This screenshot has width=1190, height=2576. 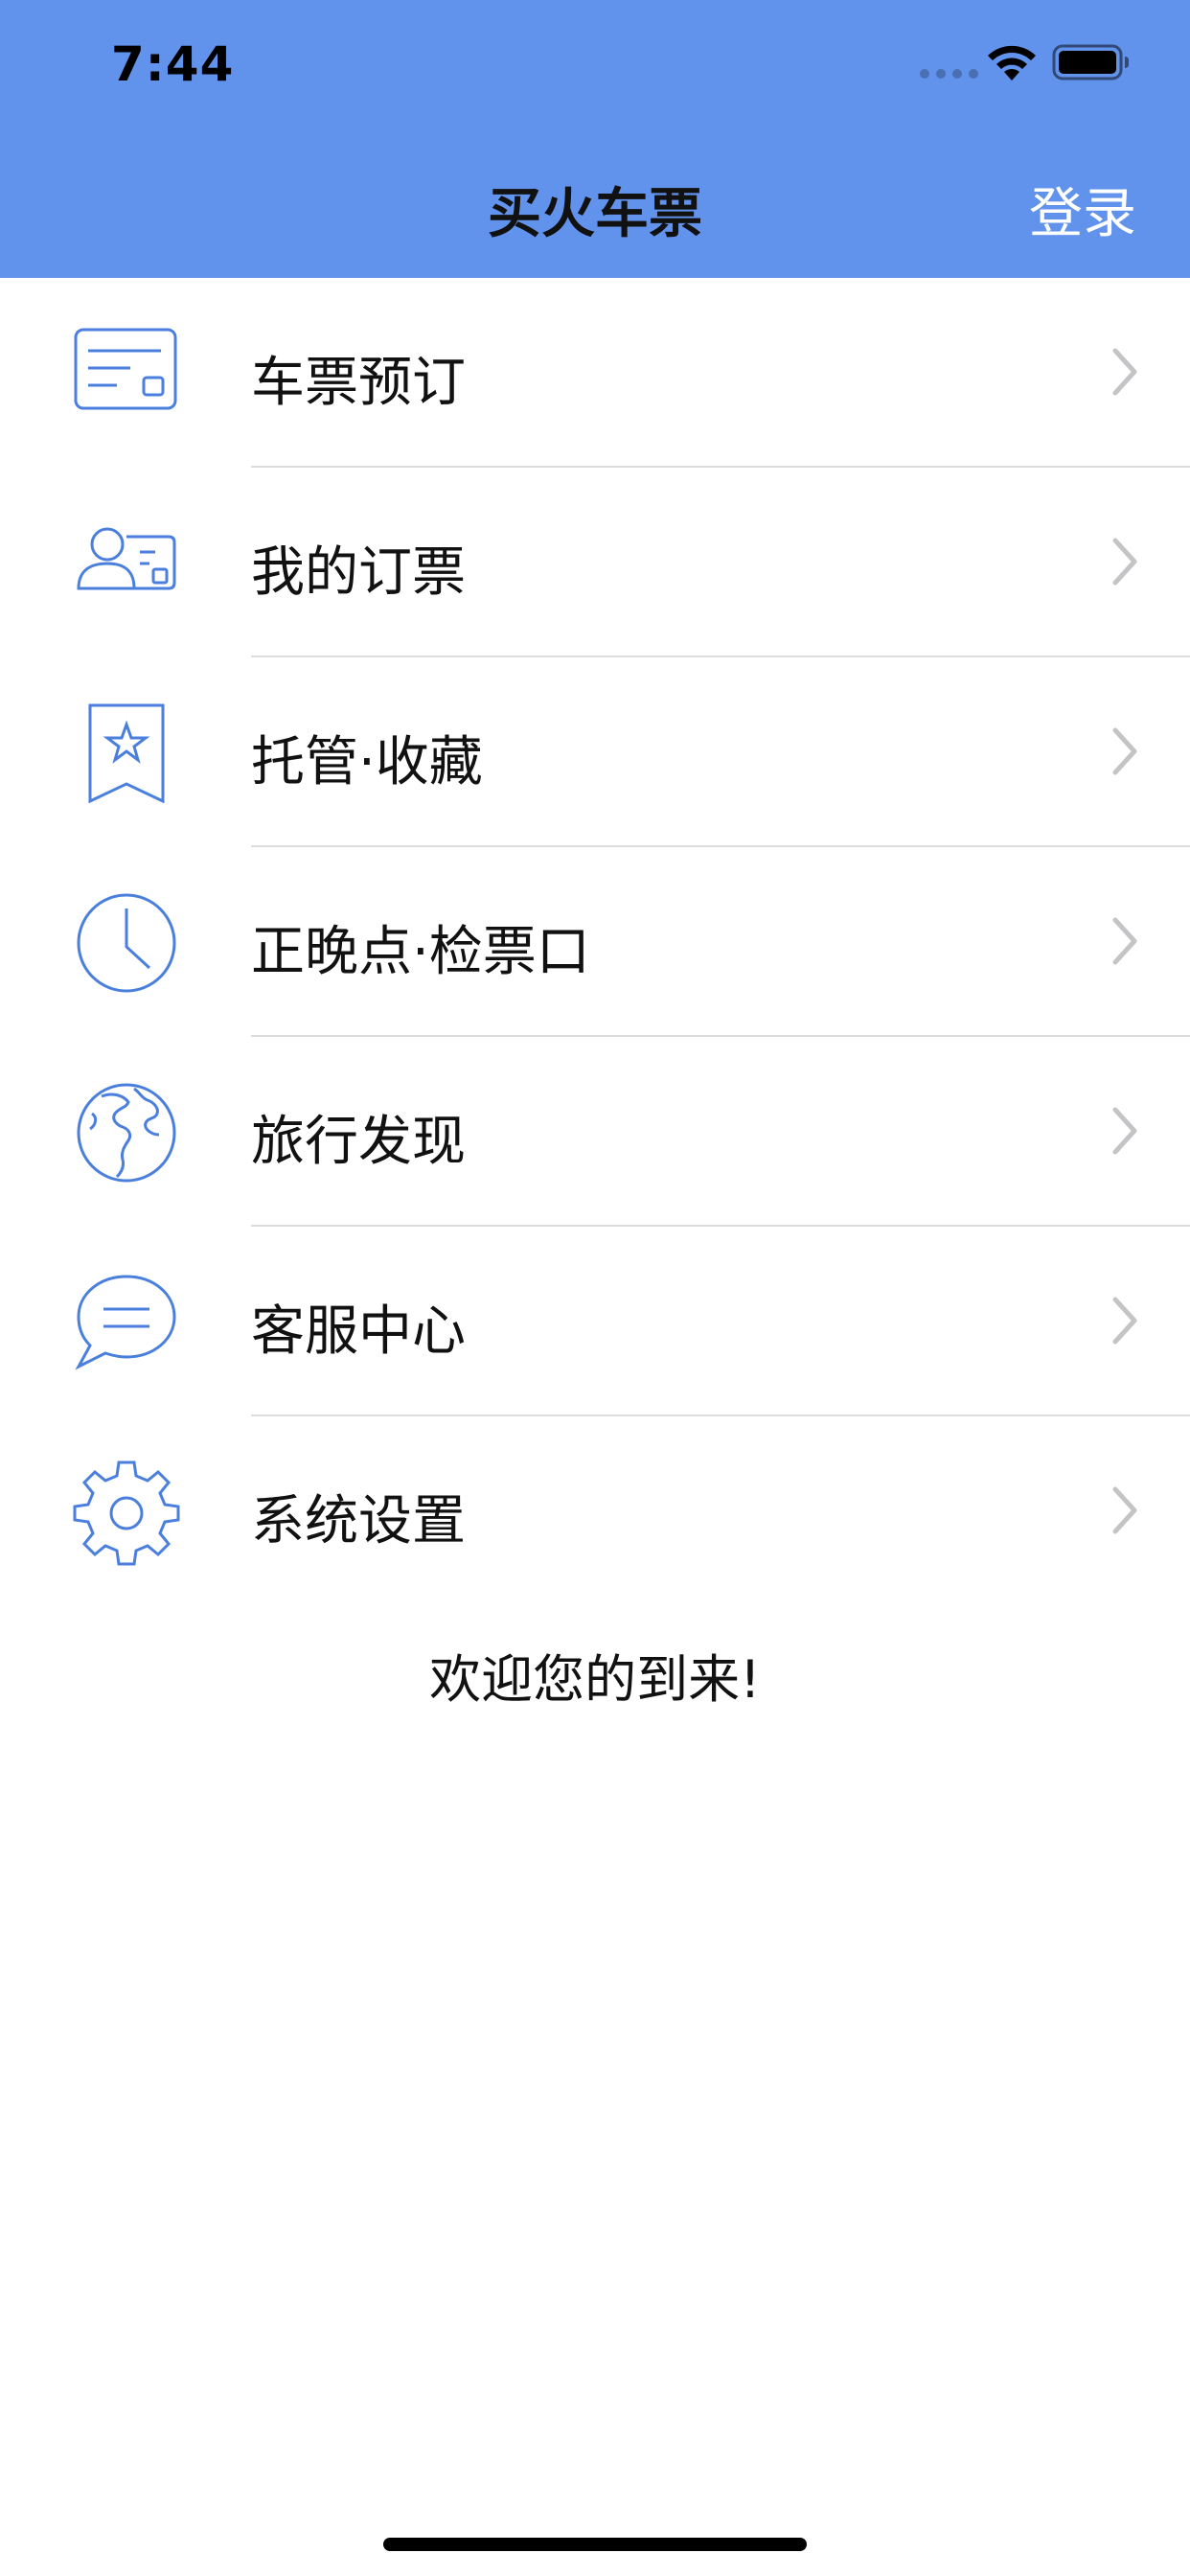 I want to click on chat-bubble-icon, so click(x=125, y=1322).